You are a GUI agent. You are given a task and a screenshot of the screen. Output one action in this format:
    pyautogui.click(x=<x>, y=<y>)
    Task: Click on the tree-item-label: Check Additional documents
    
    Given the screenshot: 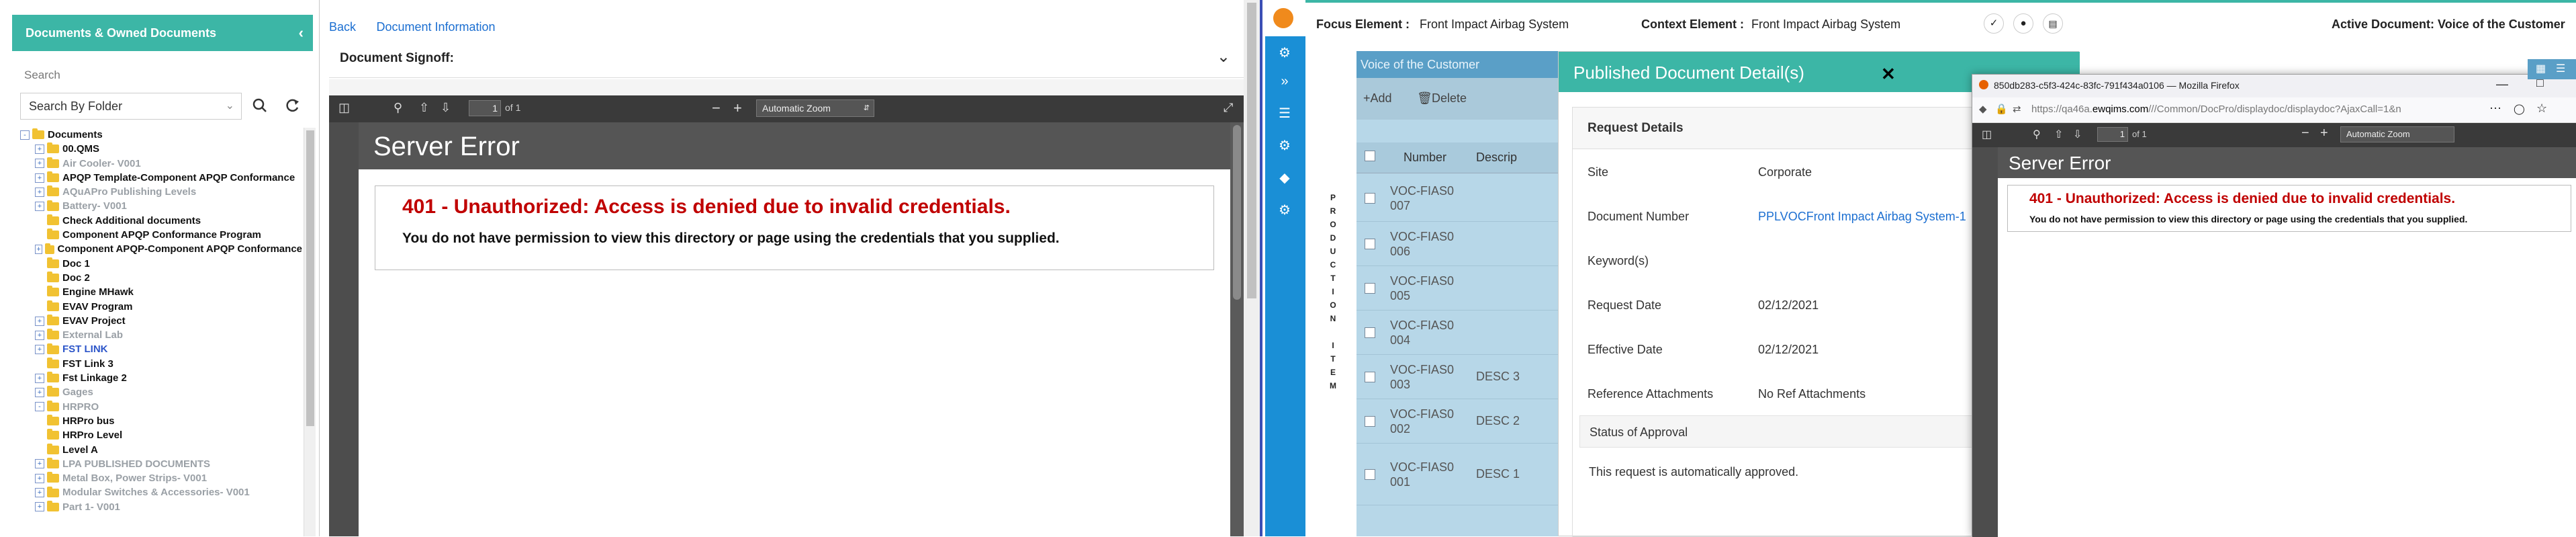 What is the action you would take?
    pyautogui.click(x=131, y=221)
    